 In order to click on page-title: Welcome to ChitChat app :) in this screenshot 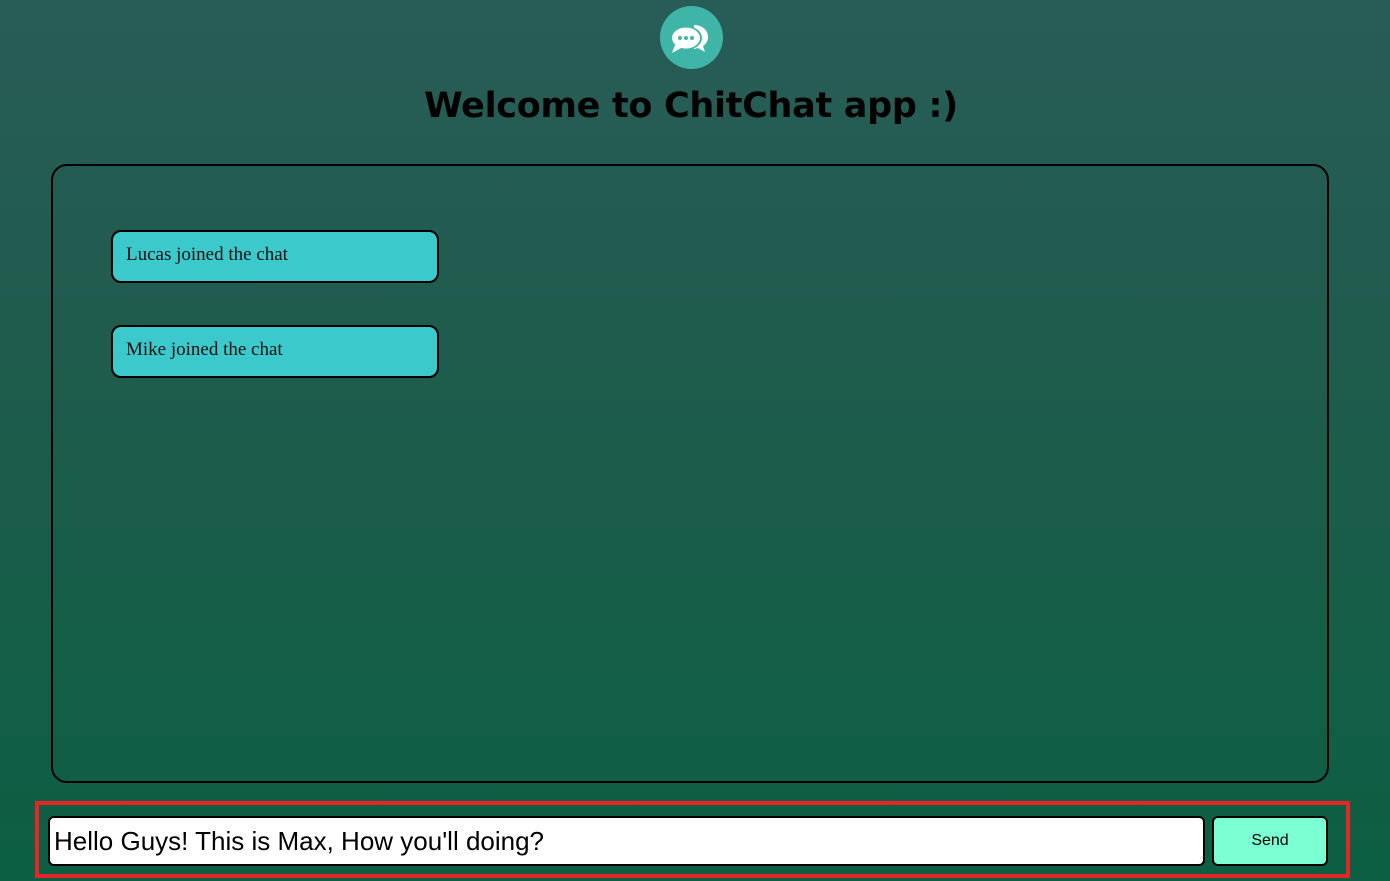, I will do `click(691, 106)`.